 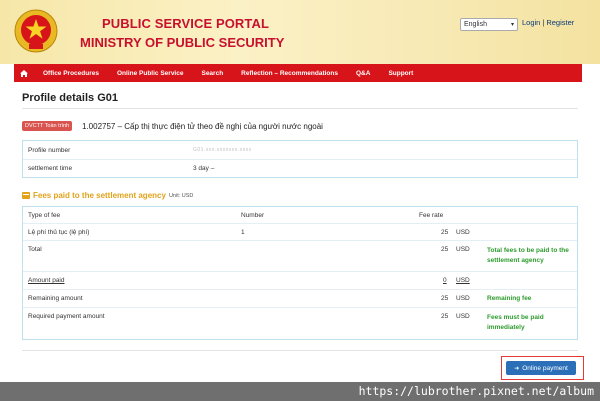 What do you see at coordinates (463, 280) in the screenshot?
I see `amount-paid-currency: USD` at bounding box center [463, 280].